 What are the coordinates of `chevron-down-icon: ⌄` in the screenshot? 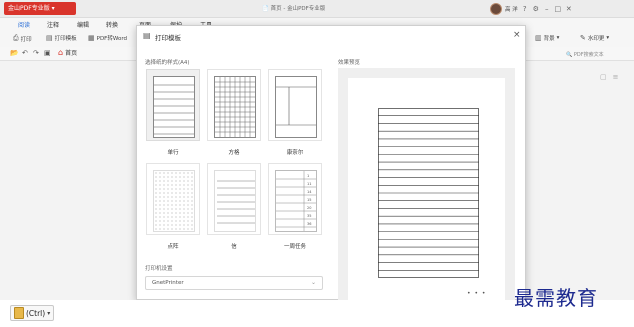 It's located at (313, 282).